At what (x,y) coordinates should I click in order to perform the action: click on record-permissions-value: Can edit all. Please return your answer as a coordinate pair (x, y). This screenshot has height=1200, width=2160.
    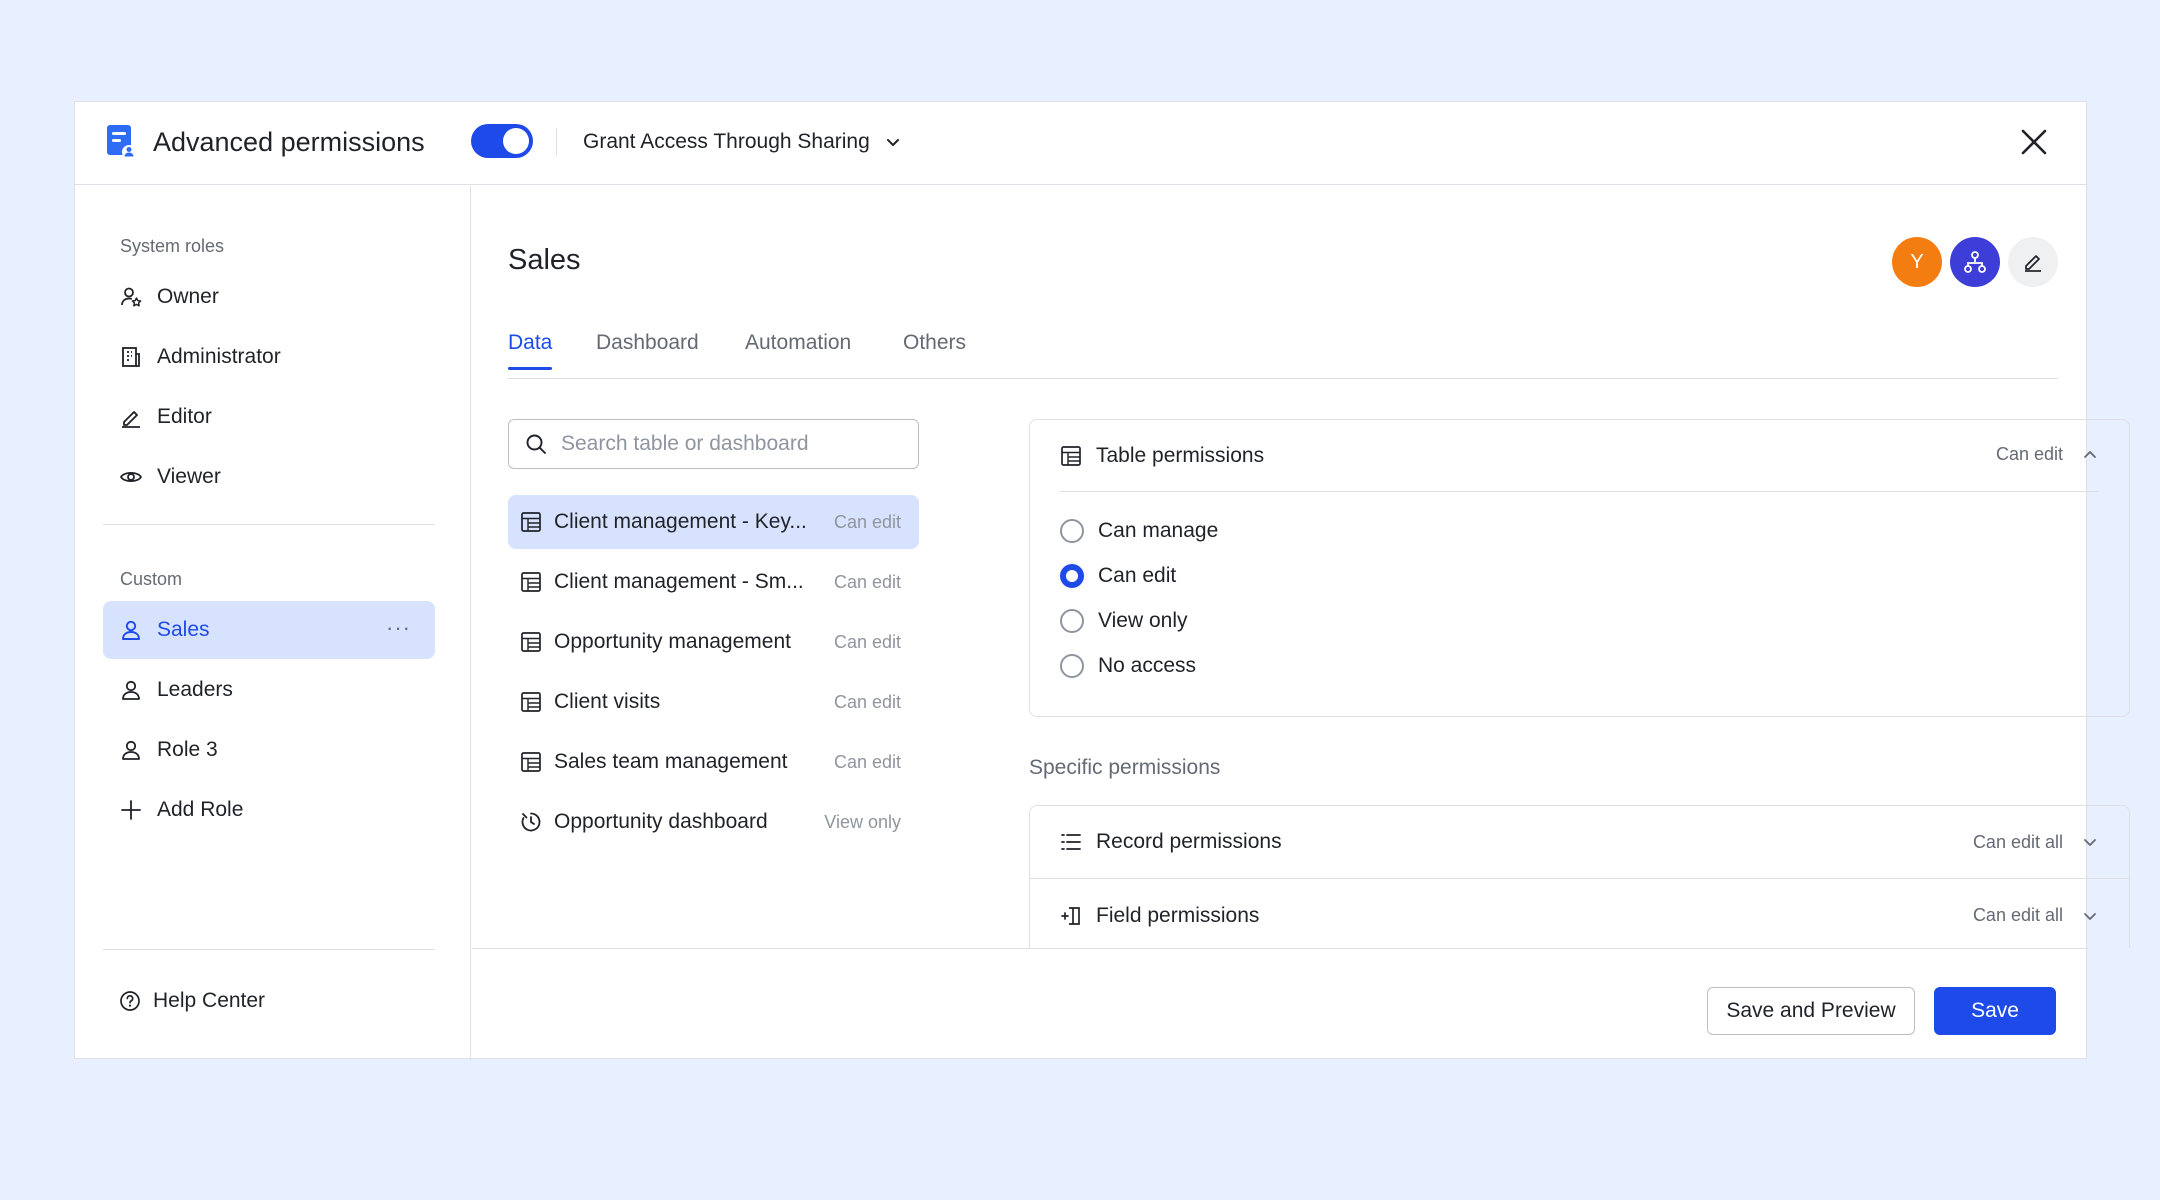
    Looking at the image, I should click on (2017, 841).